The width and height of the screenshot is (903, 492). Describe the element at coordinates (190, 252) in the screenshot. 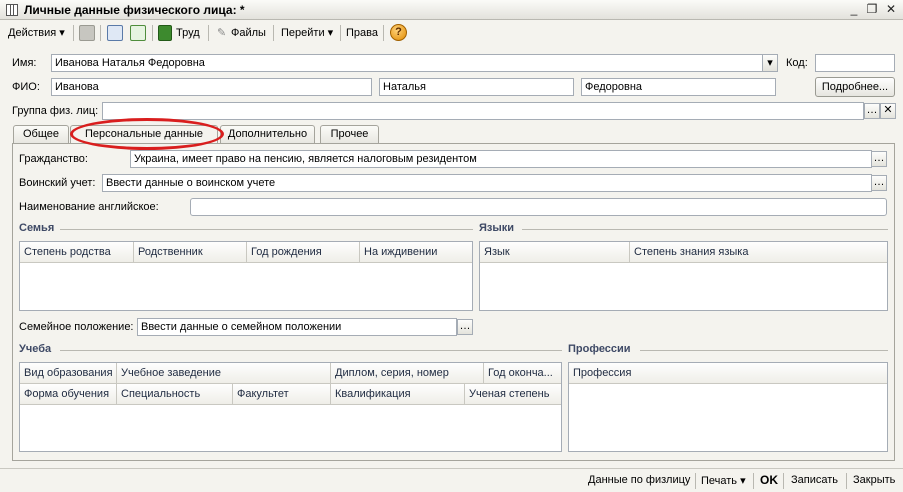

I see `column-header: Родственник` at that location.